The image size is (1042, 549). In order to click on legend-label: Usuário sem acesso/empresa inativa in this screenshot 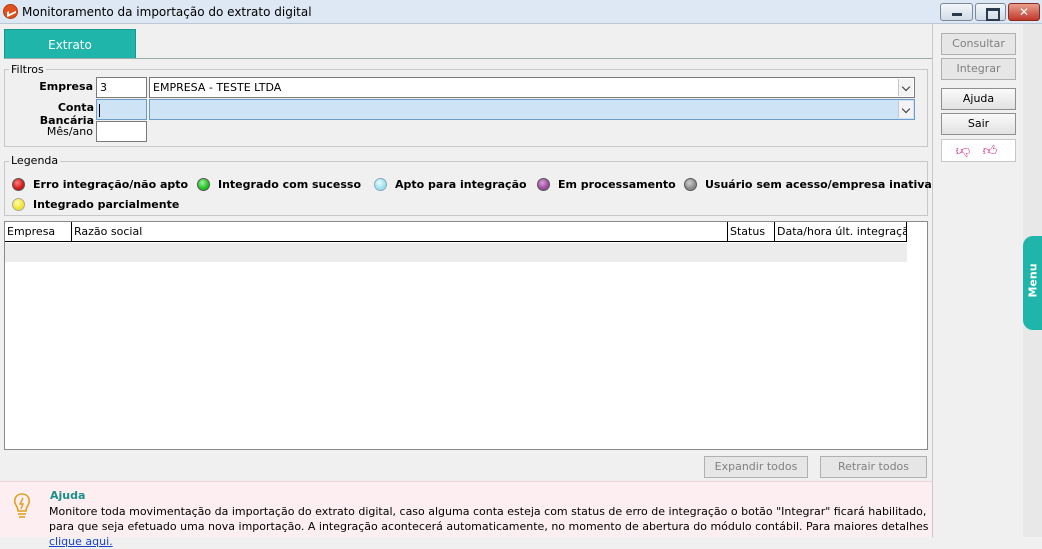, I will do `click(818, 184)`.